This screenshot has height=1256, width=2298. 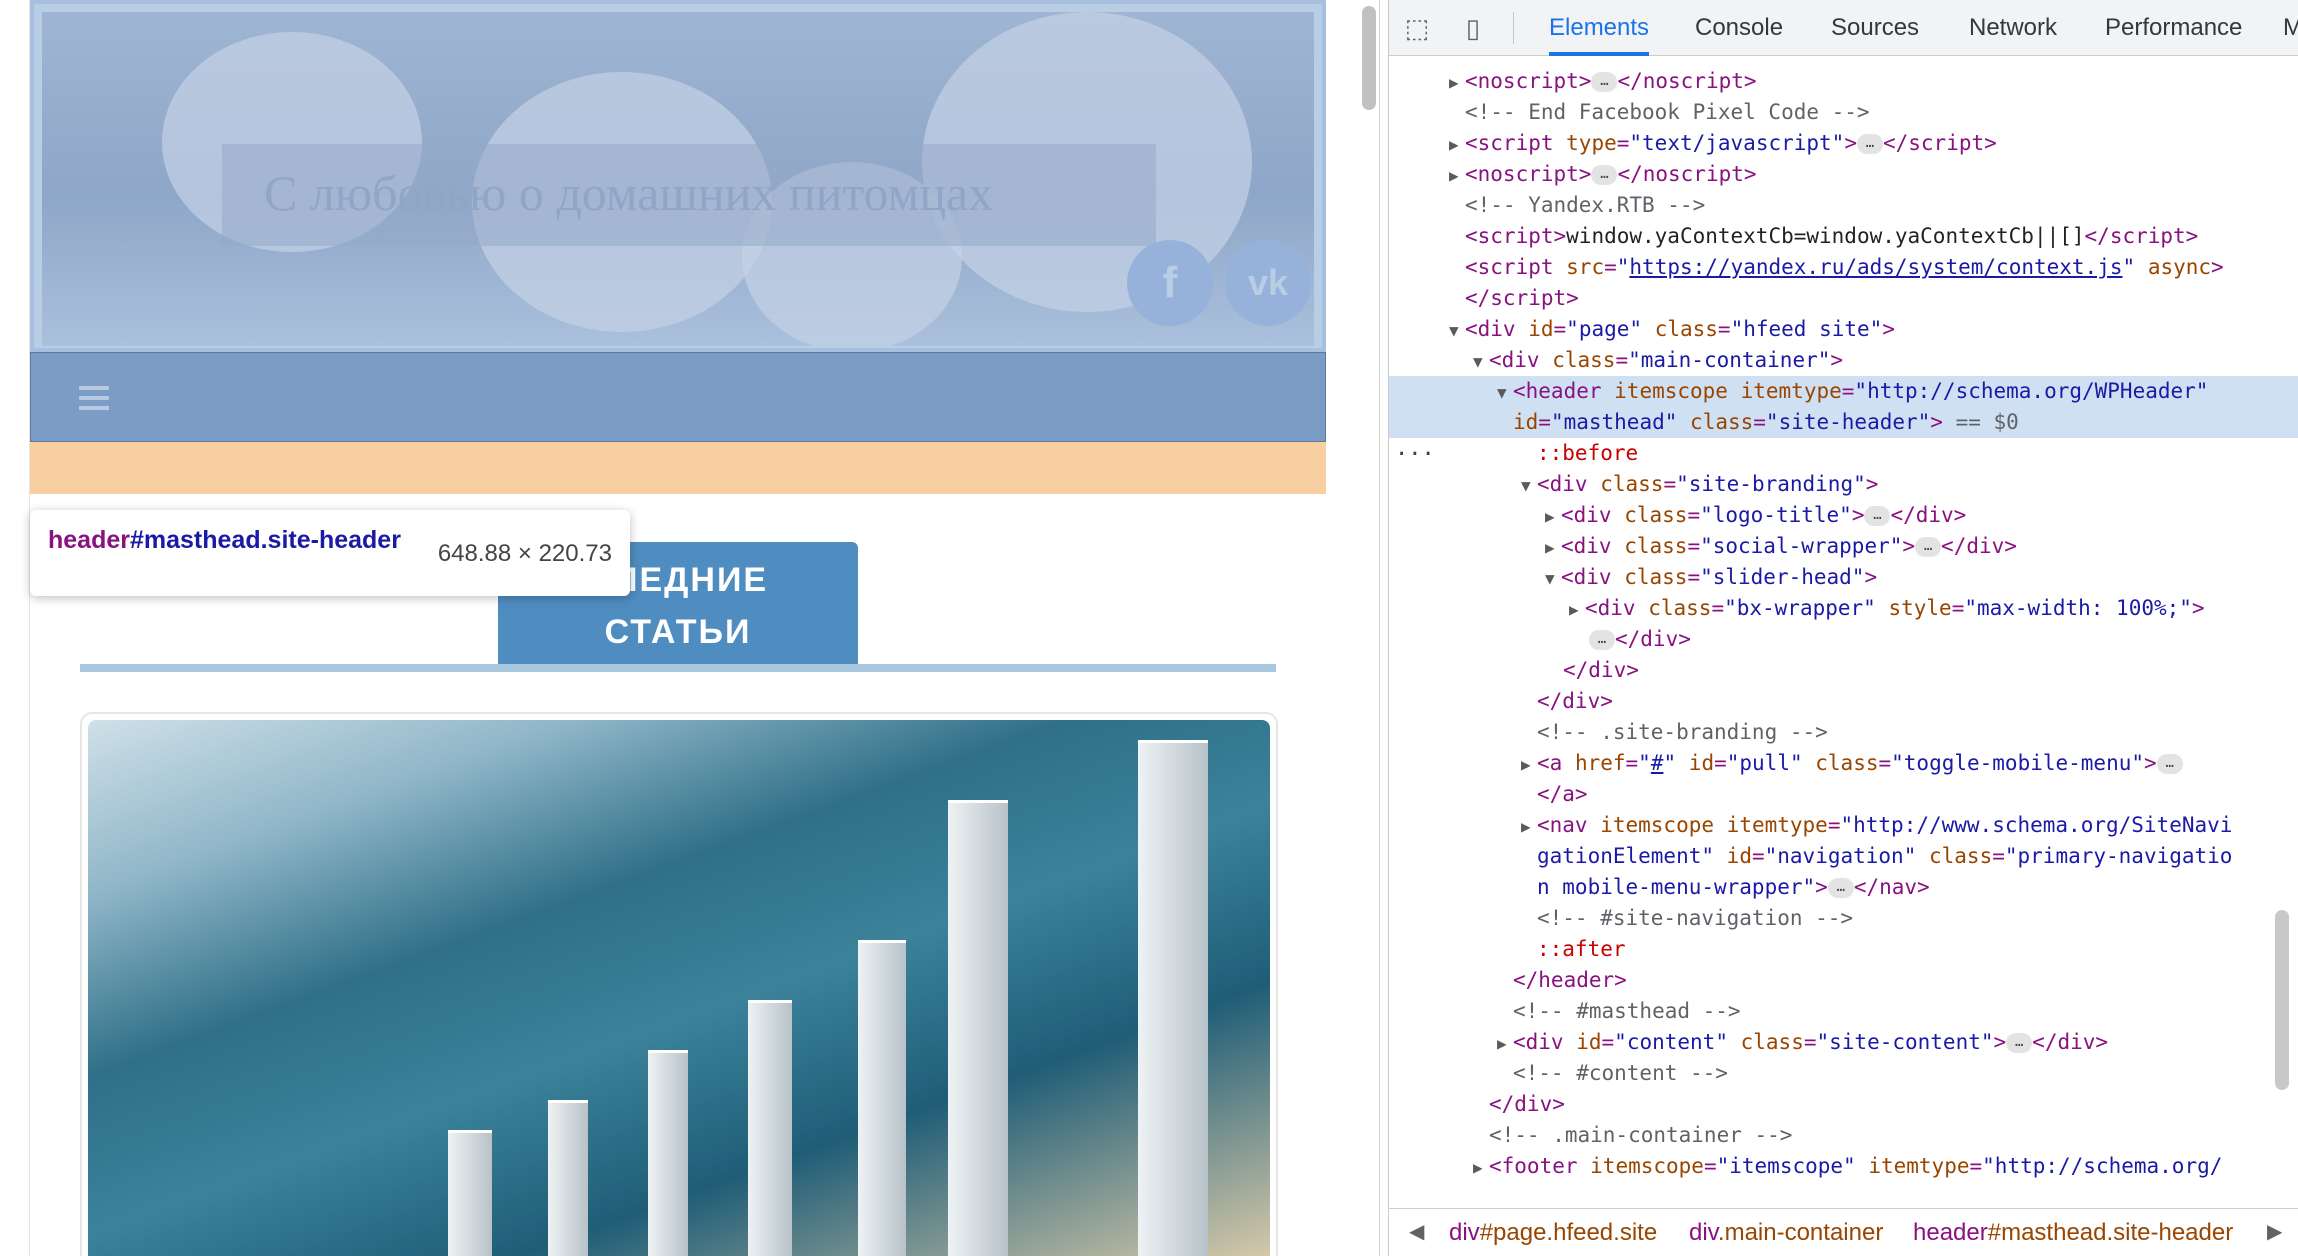 What do you see at coordinates (1739, 28) in the screenshot?
I see `tab-console: Console` at bounding box center [1739, 28].